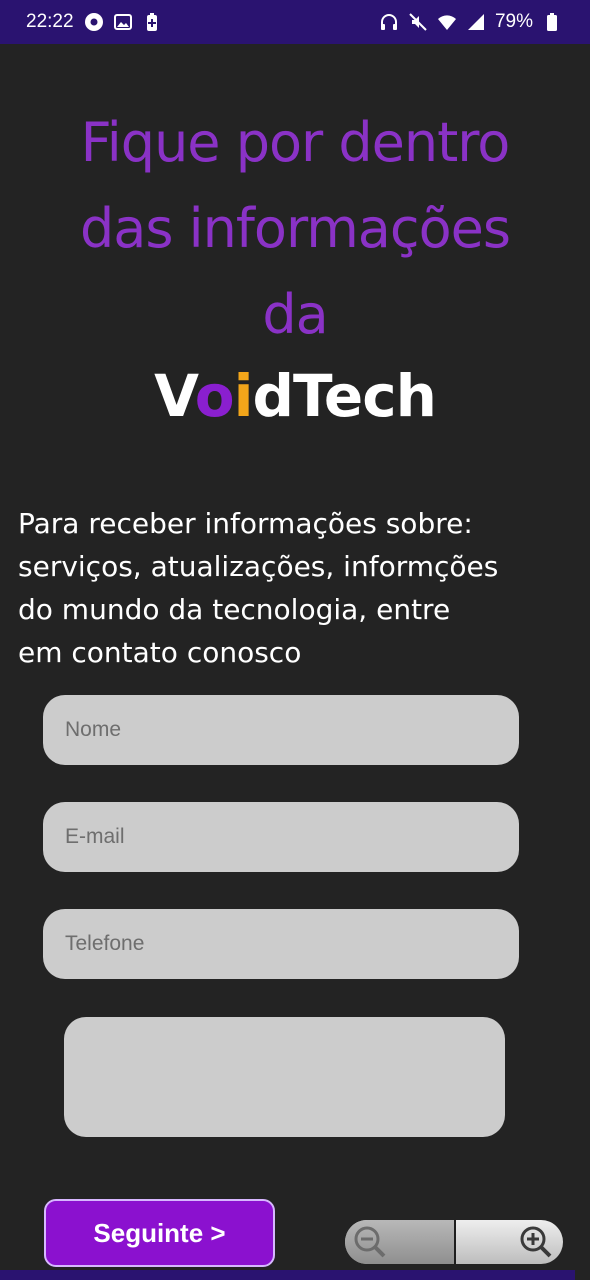 The image size is (590, 1280). I want to click on intro-line-1: Para receber informações sobre:, so click(245, 523).